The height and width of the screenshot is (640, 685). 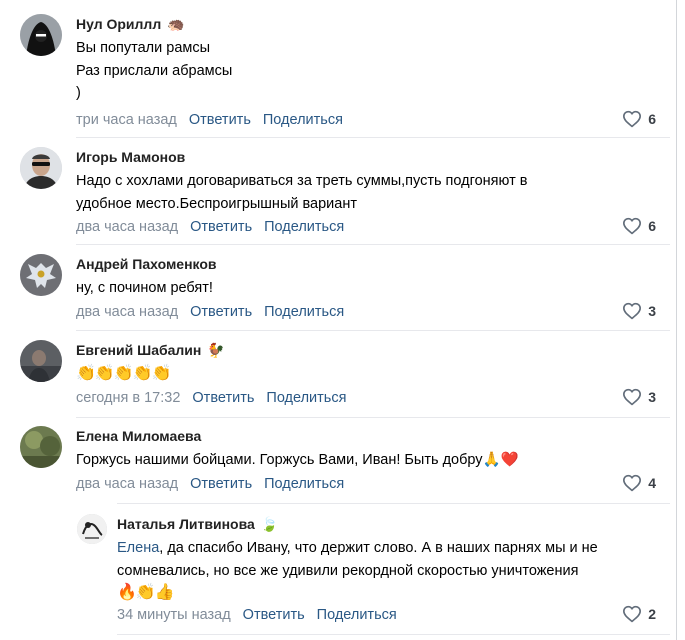 I want to click on comment-meta: два часа назад Ответить Поделиться 3, so click(x=366, y=312).